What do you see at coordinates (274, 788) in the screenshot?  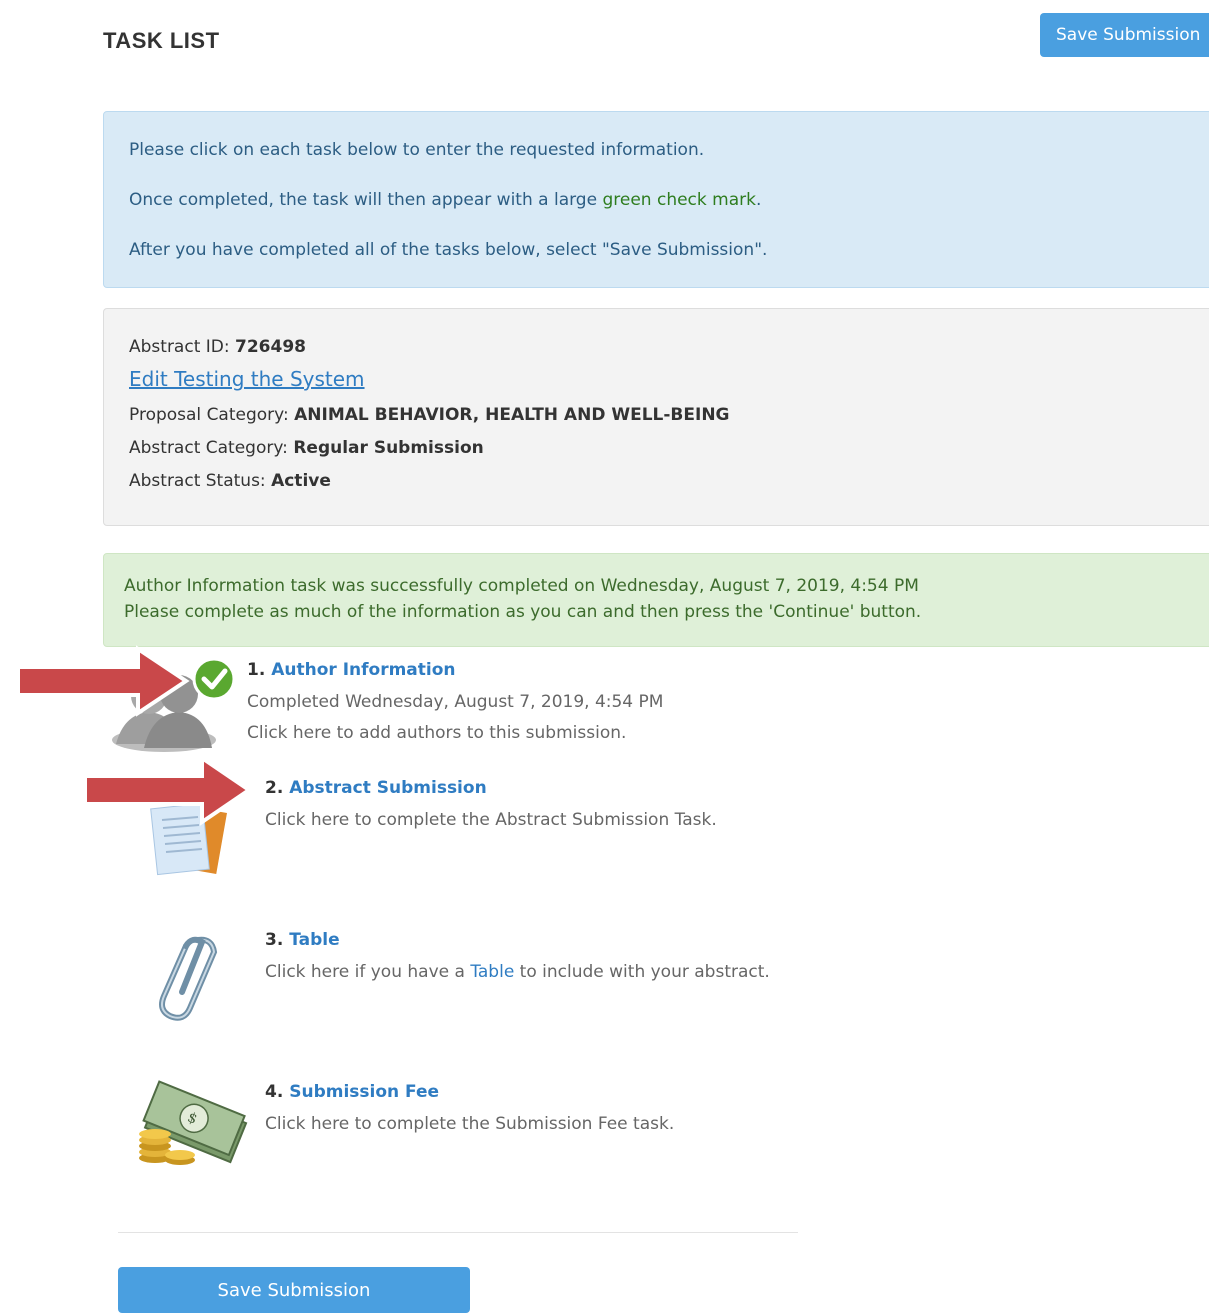 I see `task-2-number: 2.` at bounding box center [274, 788].